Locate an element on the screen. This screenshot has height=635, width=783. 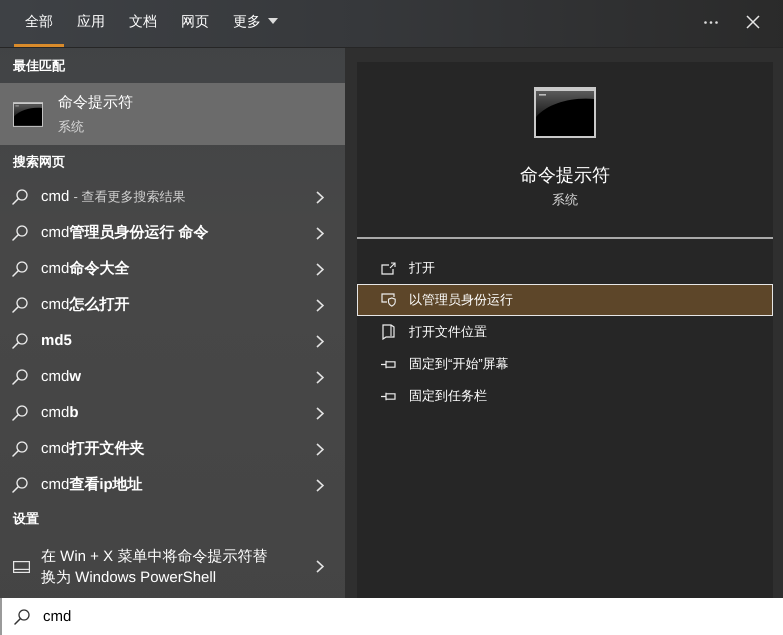
door-icon is located at coordinates (388, 332).